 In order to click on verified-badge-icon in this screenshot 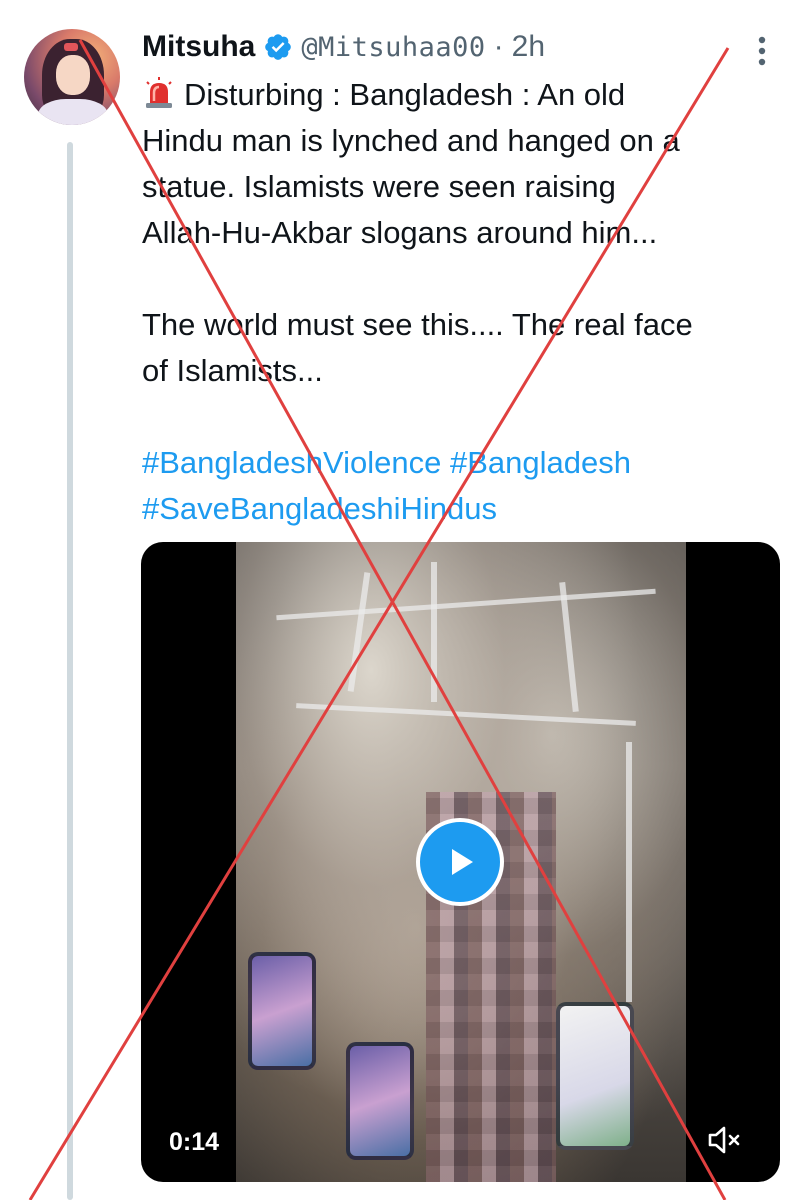, I will do `click(278, 47)`.